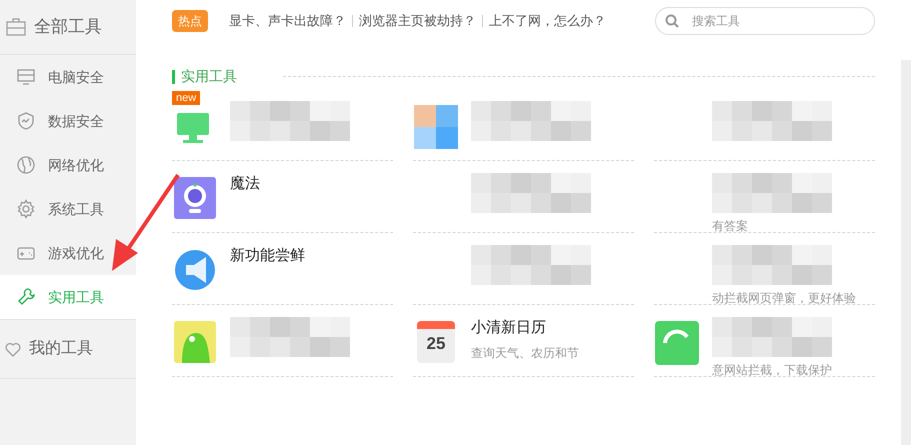 The width and height of the screenshot is (911, 445). I want to click on hot-badge: 热点, so click(190, 21).